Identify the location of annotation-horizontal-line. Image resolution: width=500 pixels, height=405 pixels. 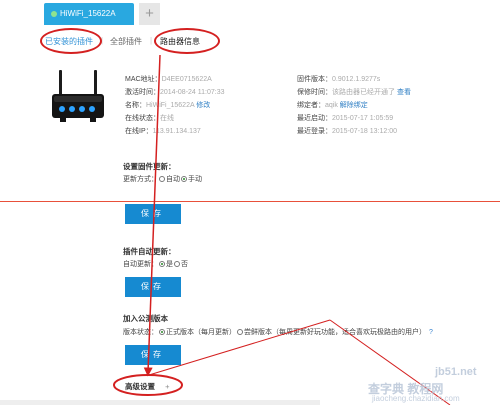
(250, 201).